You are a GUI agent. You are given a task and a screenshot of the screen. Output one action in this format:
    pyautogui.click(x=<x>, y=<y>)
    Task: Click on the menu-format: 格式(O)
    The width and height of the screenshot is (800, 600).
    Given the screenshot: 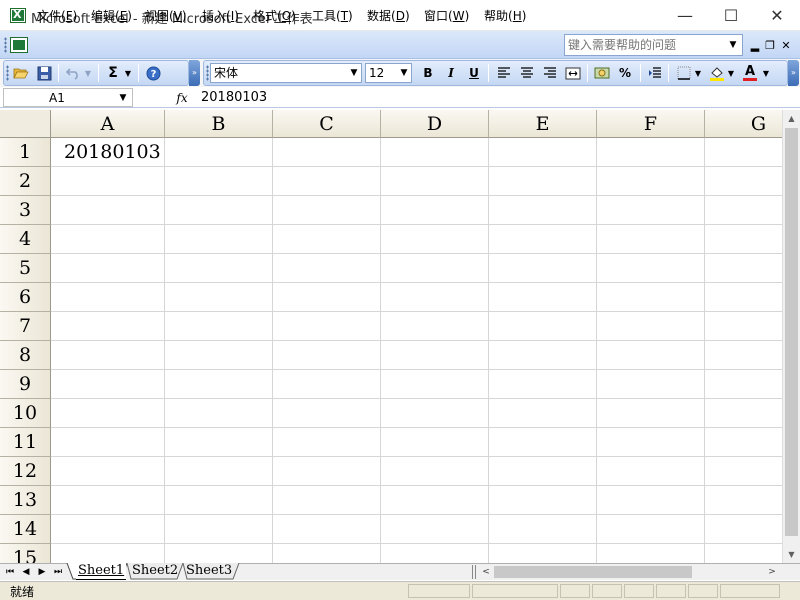 What is the action you would take?
    pyautogui.click(x=274, y=15)
    